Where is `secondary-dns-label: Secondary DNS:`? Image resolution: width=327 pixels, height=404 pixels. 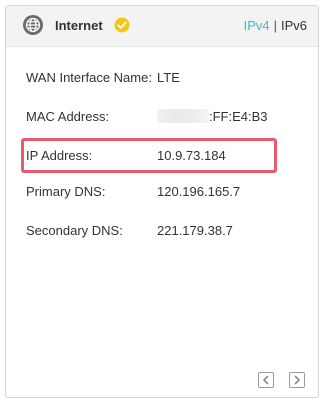 secondary-dns-label: Secondary DNS: is located at coordinates (74, 230).